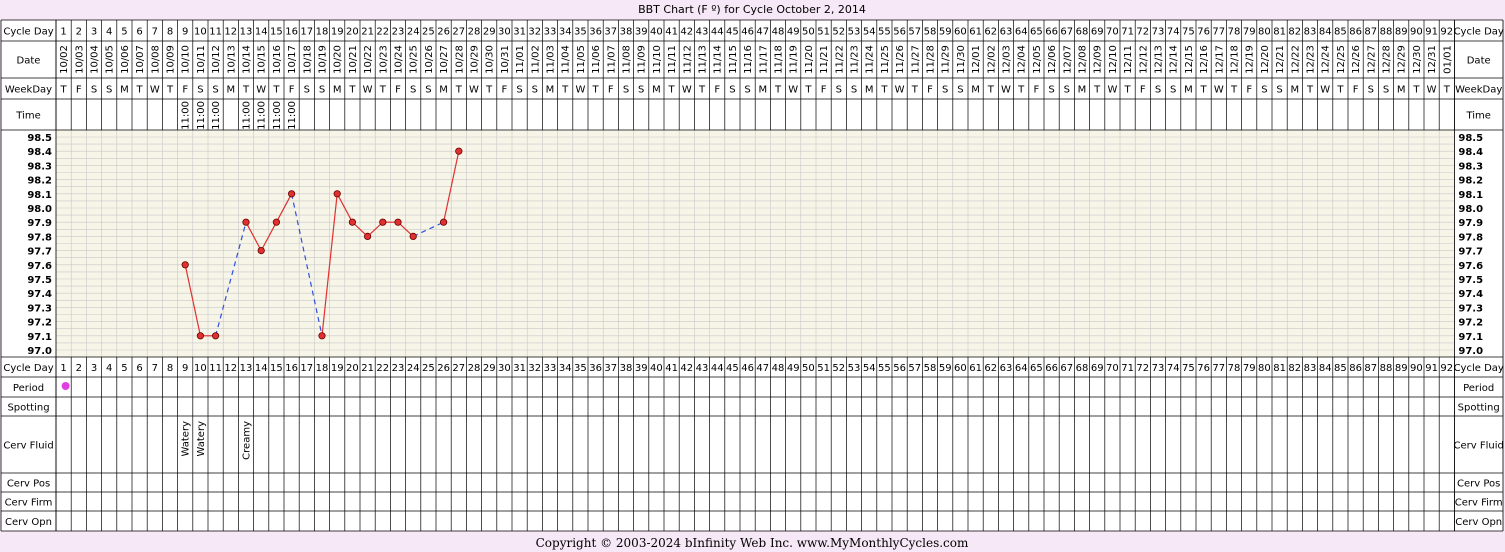 This screenshot has width=1505, height=552. What do you see at coordinates (201, 59) in the screenshot?
I see `date-cell: 10/11` at bounding box center [201, 59].